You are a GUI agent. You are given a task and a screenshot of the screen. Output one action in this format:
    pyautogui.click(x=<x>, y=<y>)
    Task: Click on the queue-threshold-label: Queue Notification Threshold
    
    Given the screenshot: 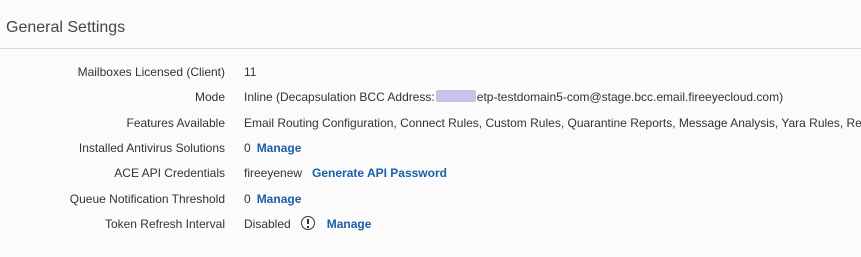 What is the action you would take?
    pyautogui.click(x=147, y=199)
    